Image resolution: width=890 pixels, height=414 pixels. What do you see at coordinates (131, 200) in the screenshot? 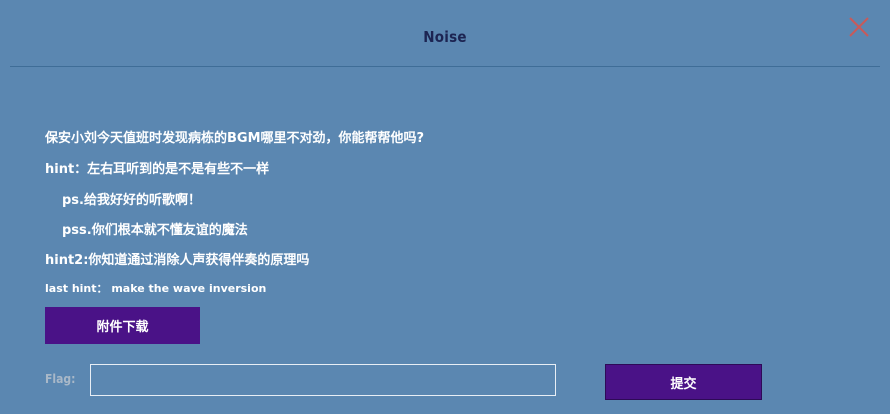
I see `hint-ps: ps.给我好好的听歌啊！` at bounding box center [131, 200].